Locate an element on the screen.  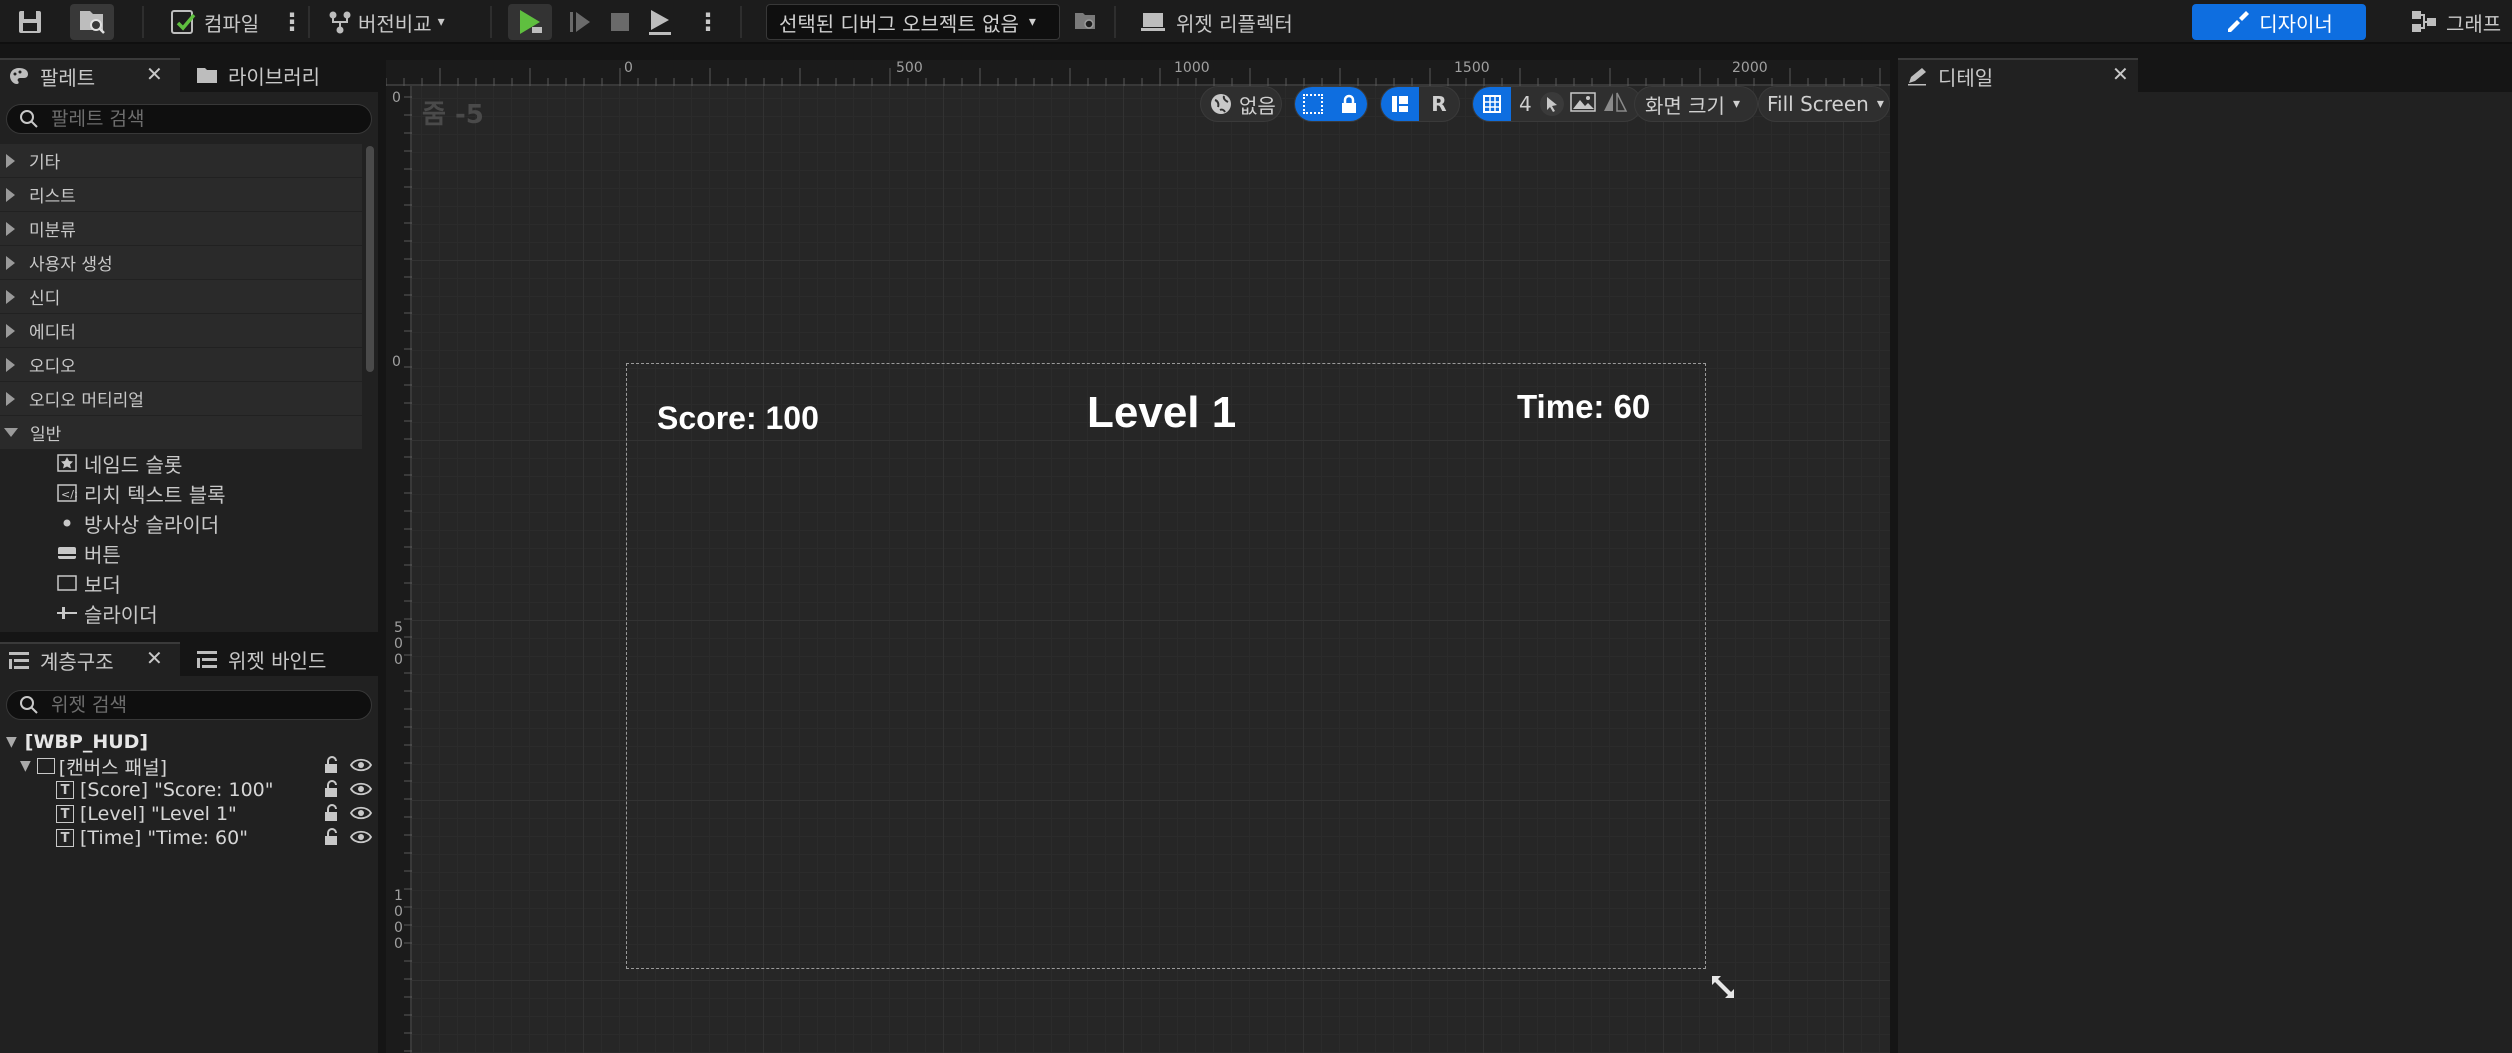
palette-tabbar: 팔레트 ✕ 라이브러리 is located at coordinates (189, 75).